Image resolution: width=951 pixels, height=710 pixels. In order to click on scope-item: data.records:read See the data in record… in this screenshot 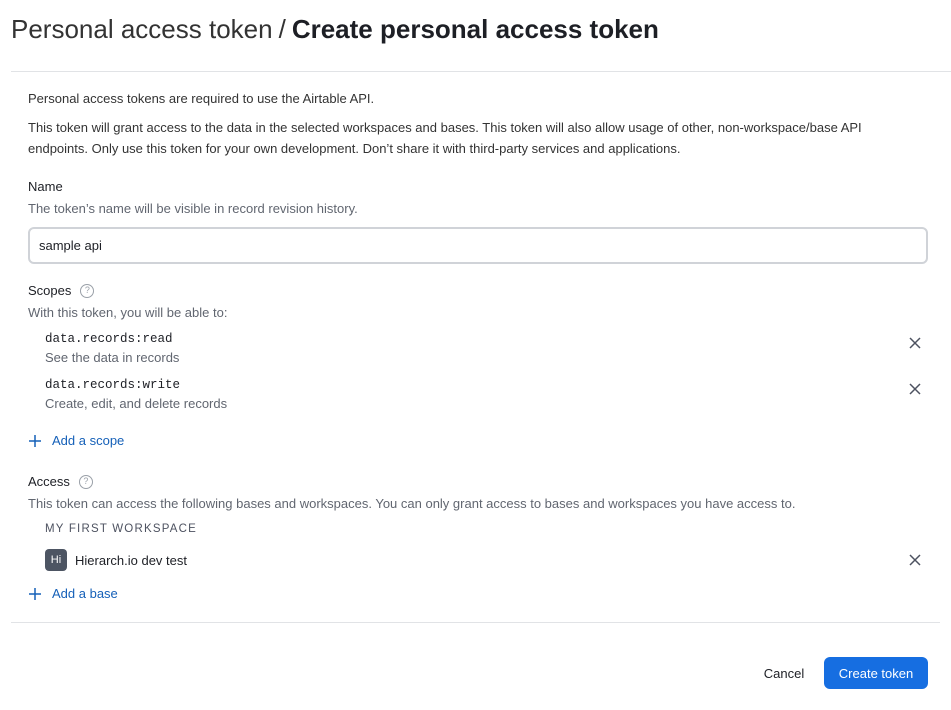, I will do `click(483, 348)`.